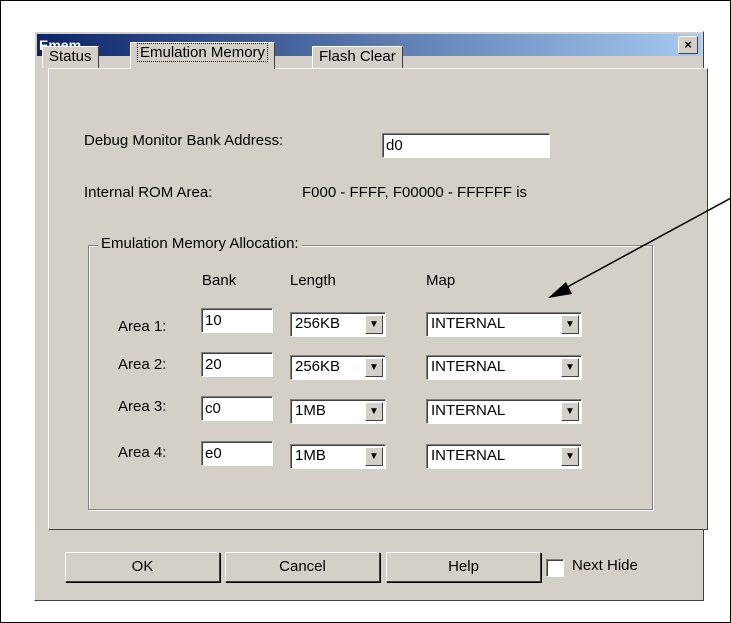 This screenshot has height=623, width=731. I want to click on tab-status-label: Status, so click(70, 56).